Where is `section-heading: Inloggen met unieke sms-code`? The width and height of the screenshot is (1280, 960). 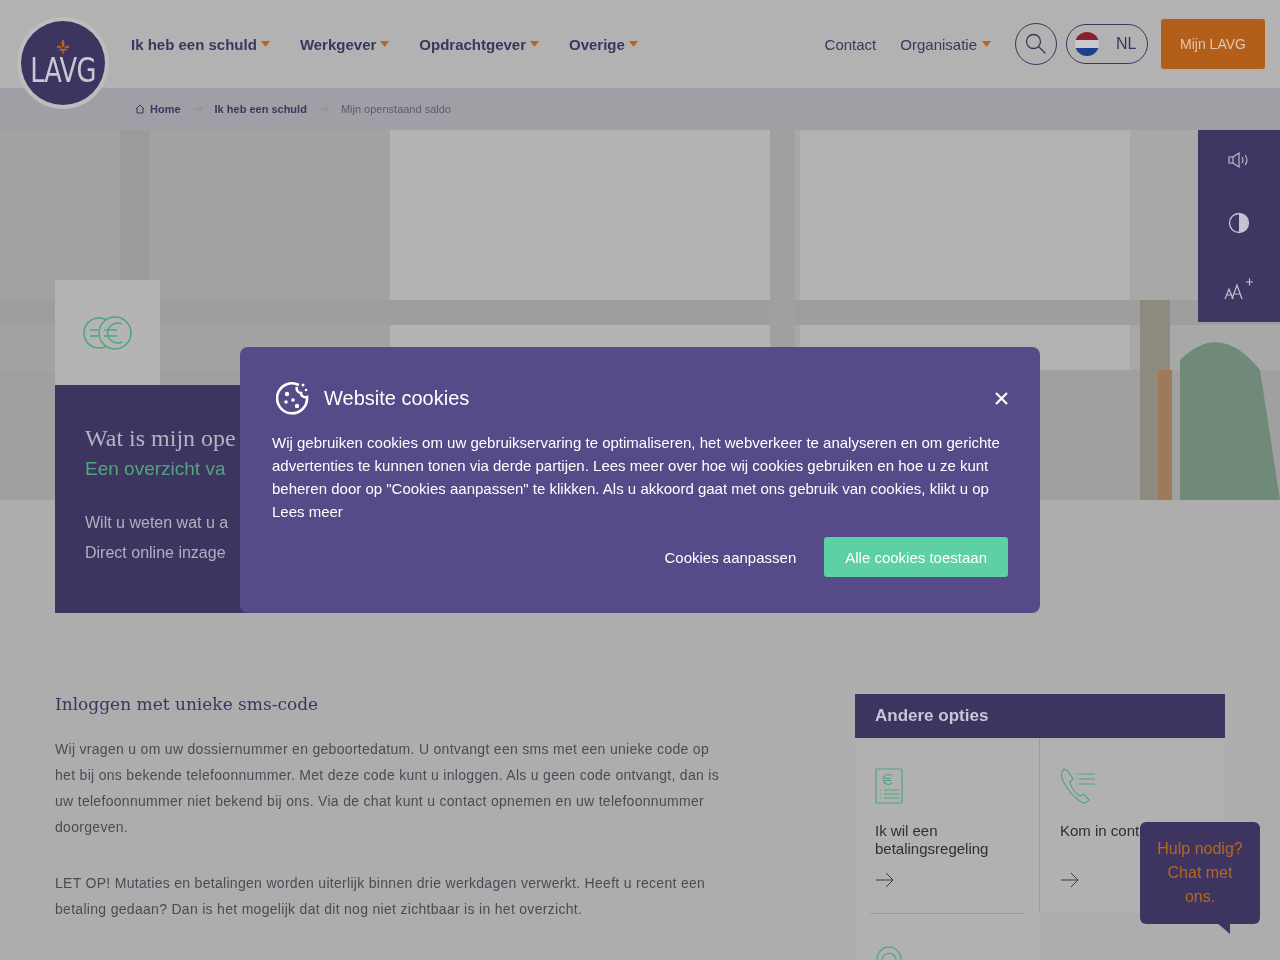 section-heading: Inloggen met unieke sms-code is located at coordinates (187, 704).